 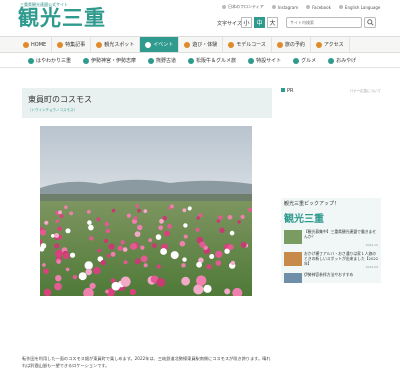 I want to click on subnav-kumano: 熊野古道, so click(x=162, y=60).